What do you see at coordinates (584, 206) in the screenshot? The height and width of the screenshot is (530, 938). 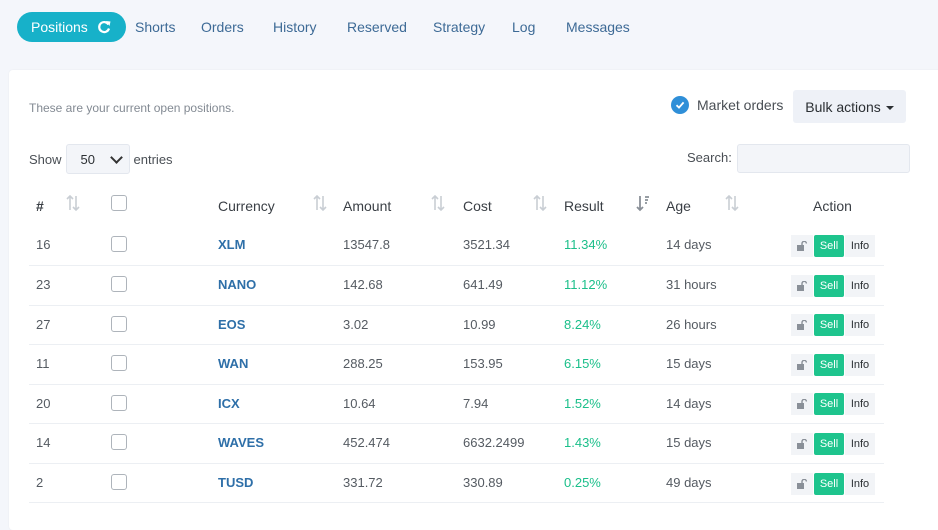 I see `header-result: Result` at bounding box center [584, 206].